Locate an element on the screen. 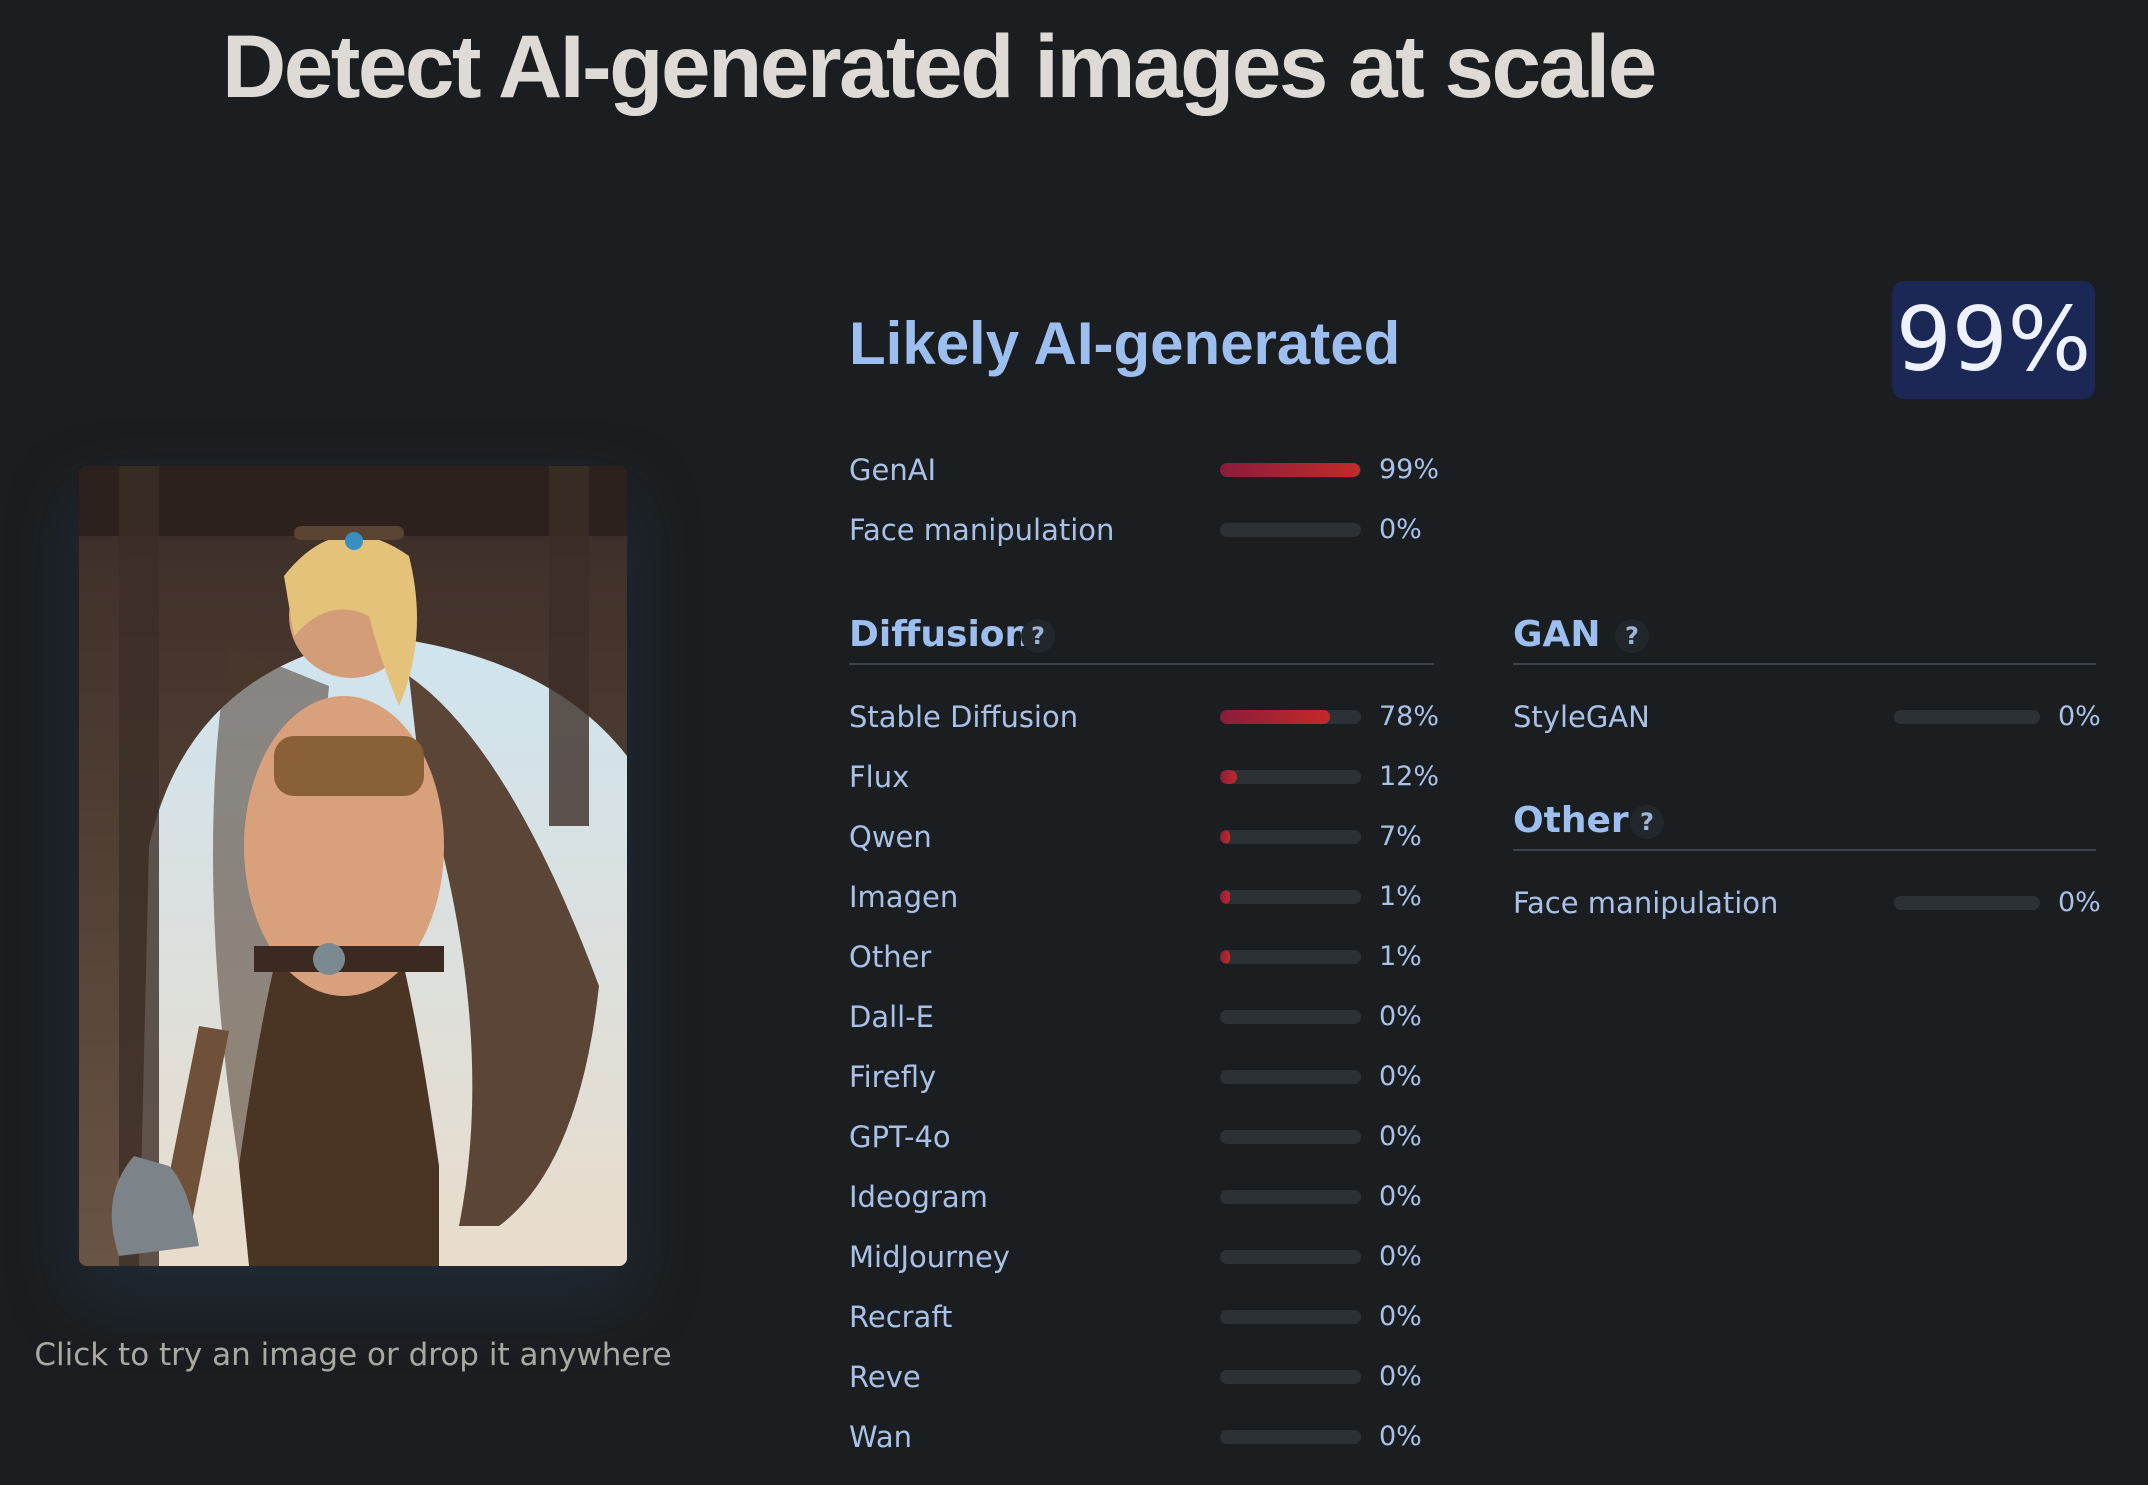  uploaded-image is located at coordinates (353, 866).